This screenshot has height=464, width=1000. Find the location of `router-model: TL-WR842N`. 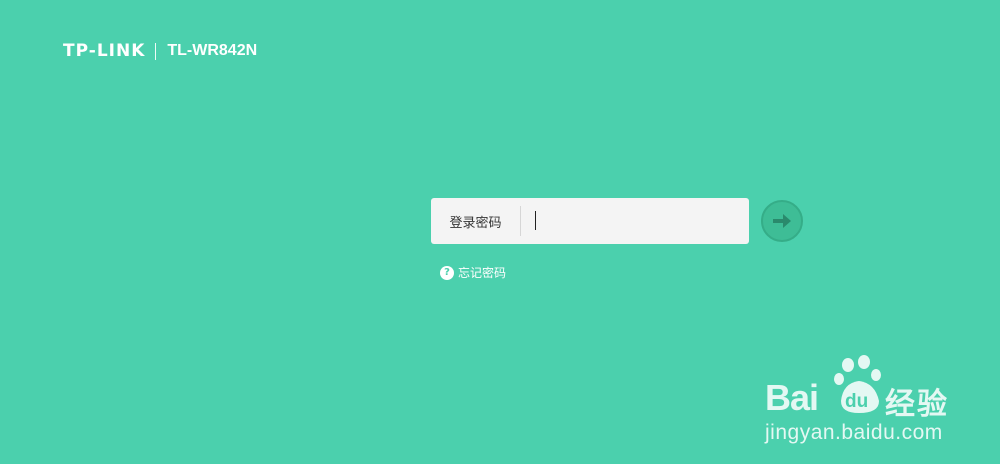

router-model: TL-WR842N is located at coordinates (212, 50).